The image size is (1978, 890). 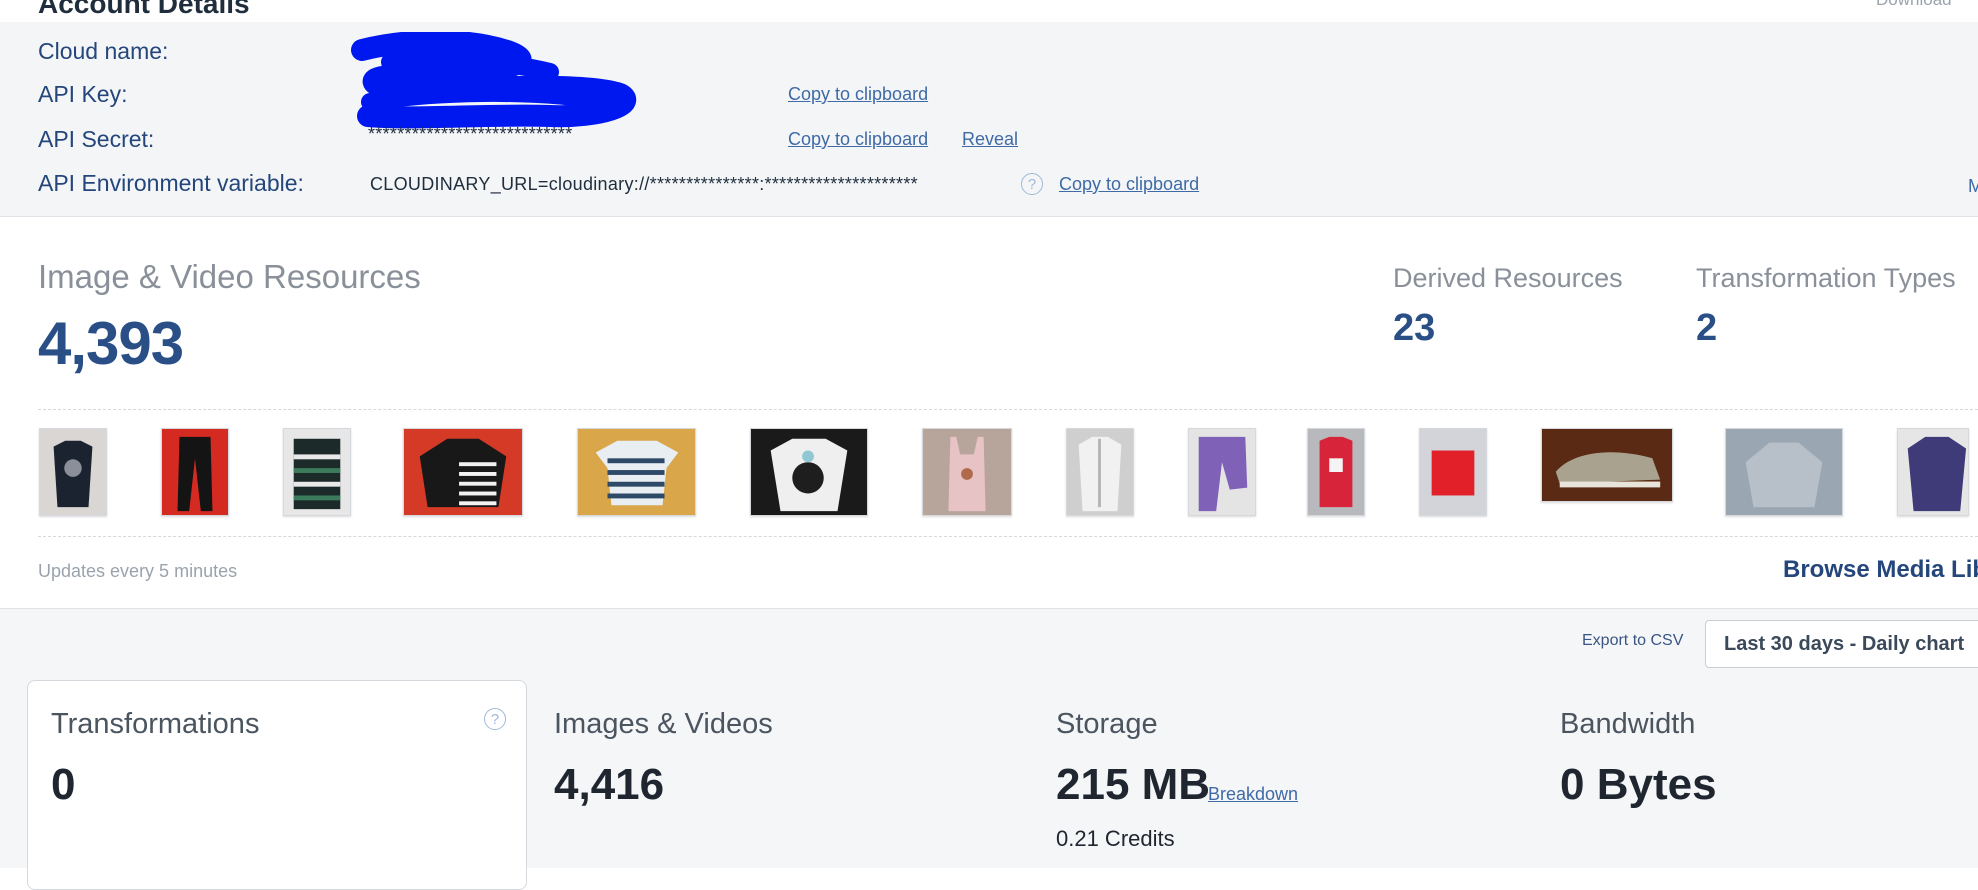 I want to click on page-header, so click(x=989, y=11).